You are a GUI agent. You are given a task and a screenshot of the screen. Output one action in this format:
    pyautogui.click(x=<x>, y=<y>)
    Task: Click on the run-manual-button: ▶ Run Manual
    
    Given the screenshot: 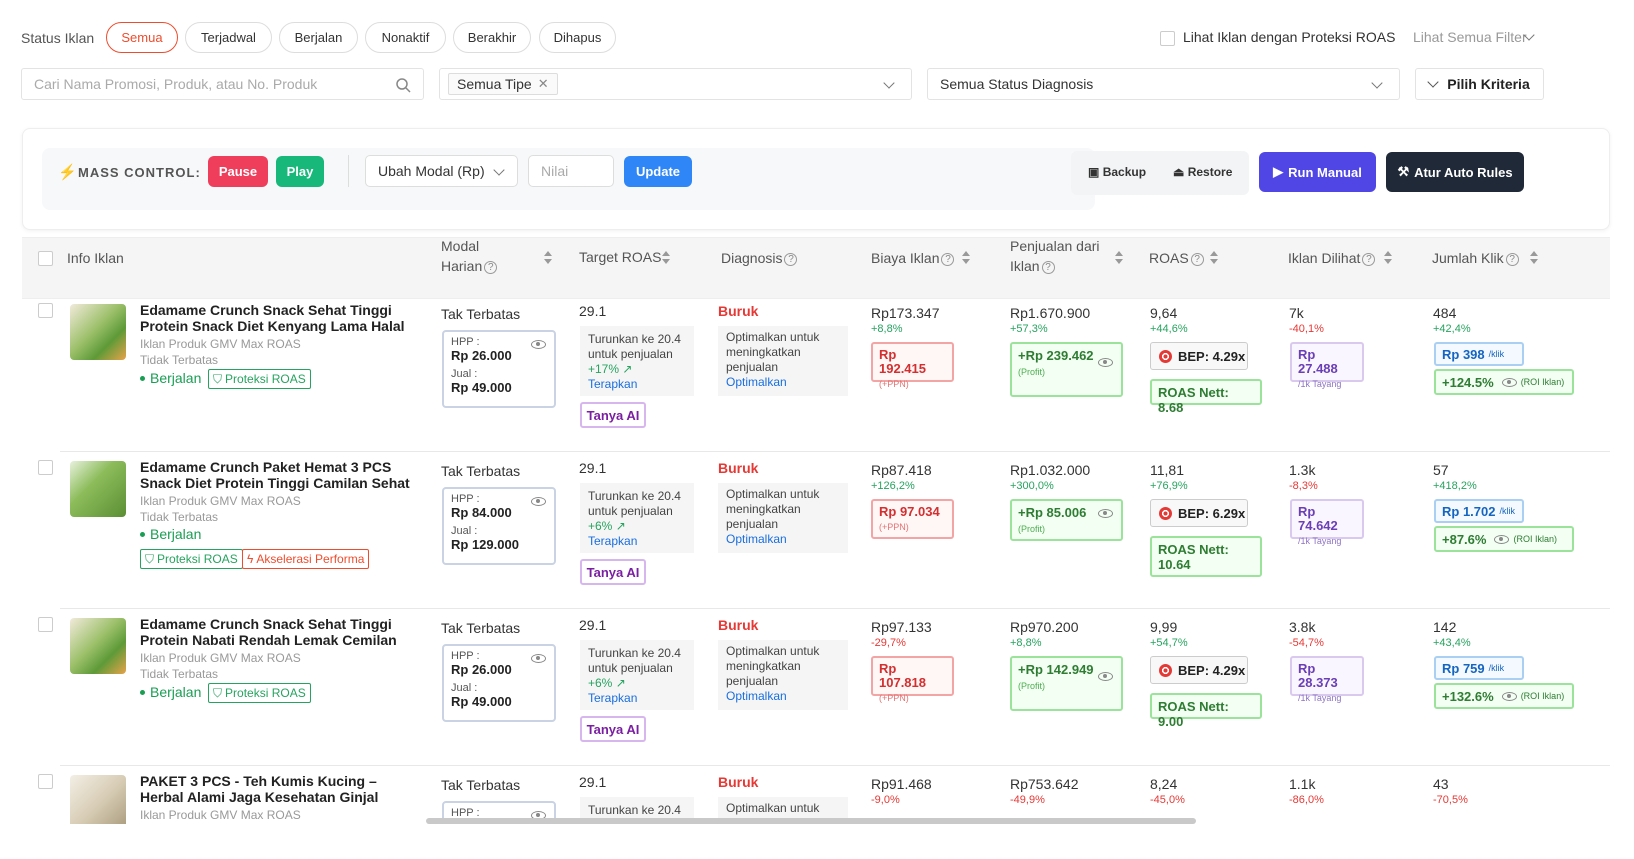 What is the action you would take?
    pyautogui.click(x=1317, y=172)
    